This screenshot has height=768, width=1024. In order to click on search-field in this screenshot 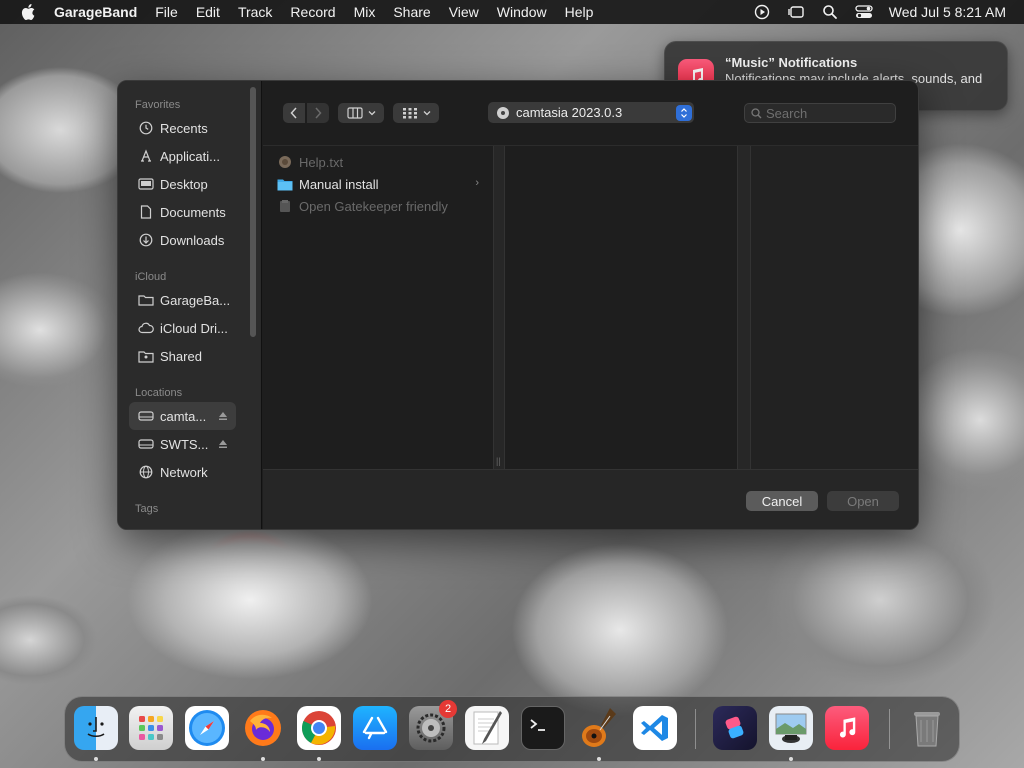, I will do `click(820, 113)`.